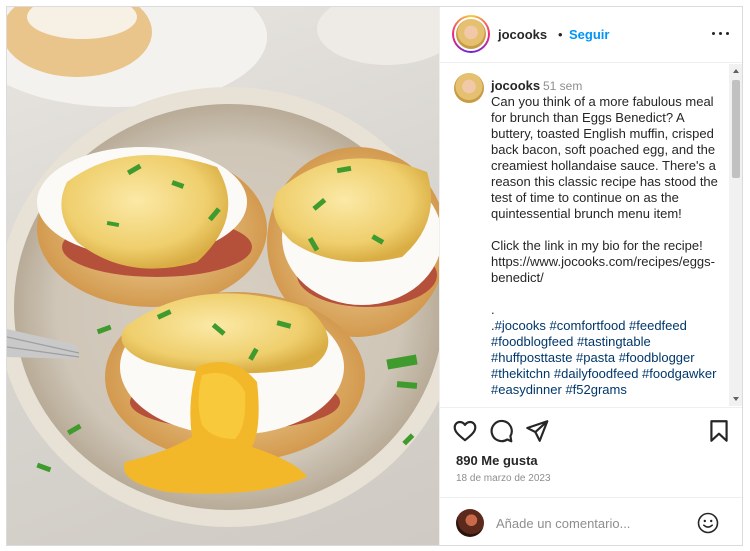  I want to click on more-options-icon, so click(721, 34).